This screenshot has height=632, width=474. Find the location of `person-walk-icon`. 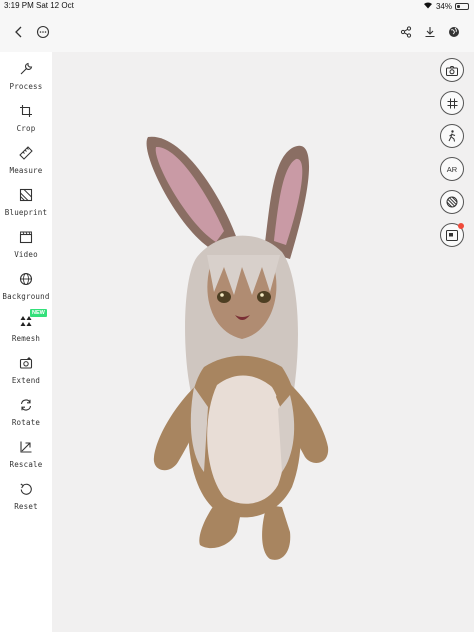

person-walk-icon is located at coordinates (452, 136).